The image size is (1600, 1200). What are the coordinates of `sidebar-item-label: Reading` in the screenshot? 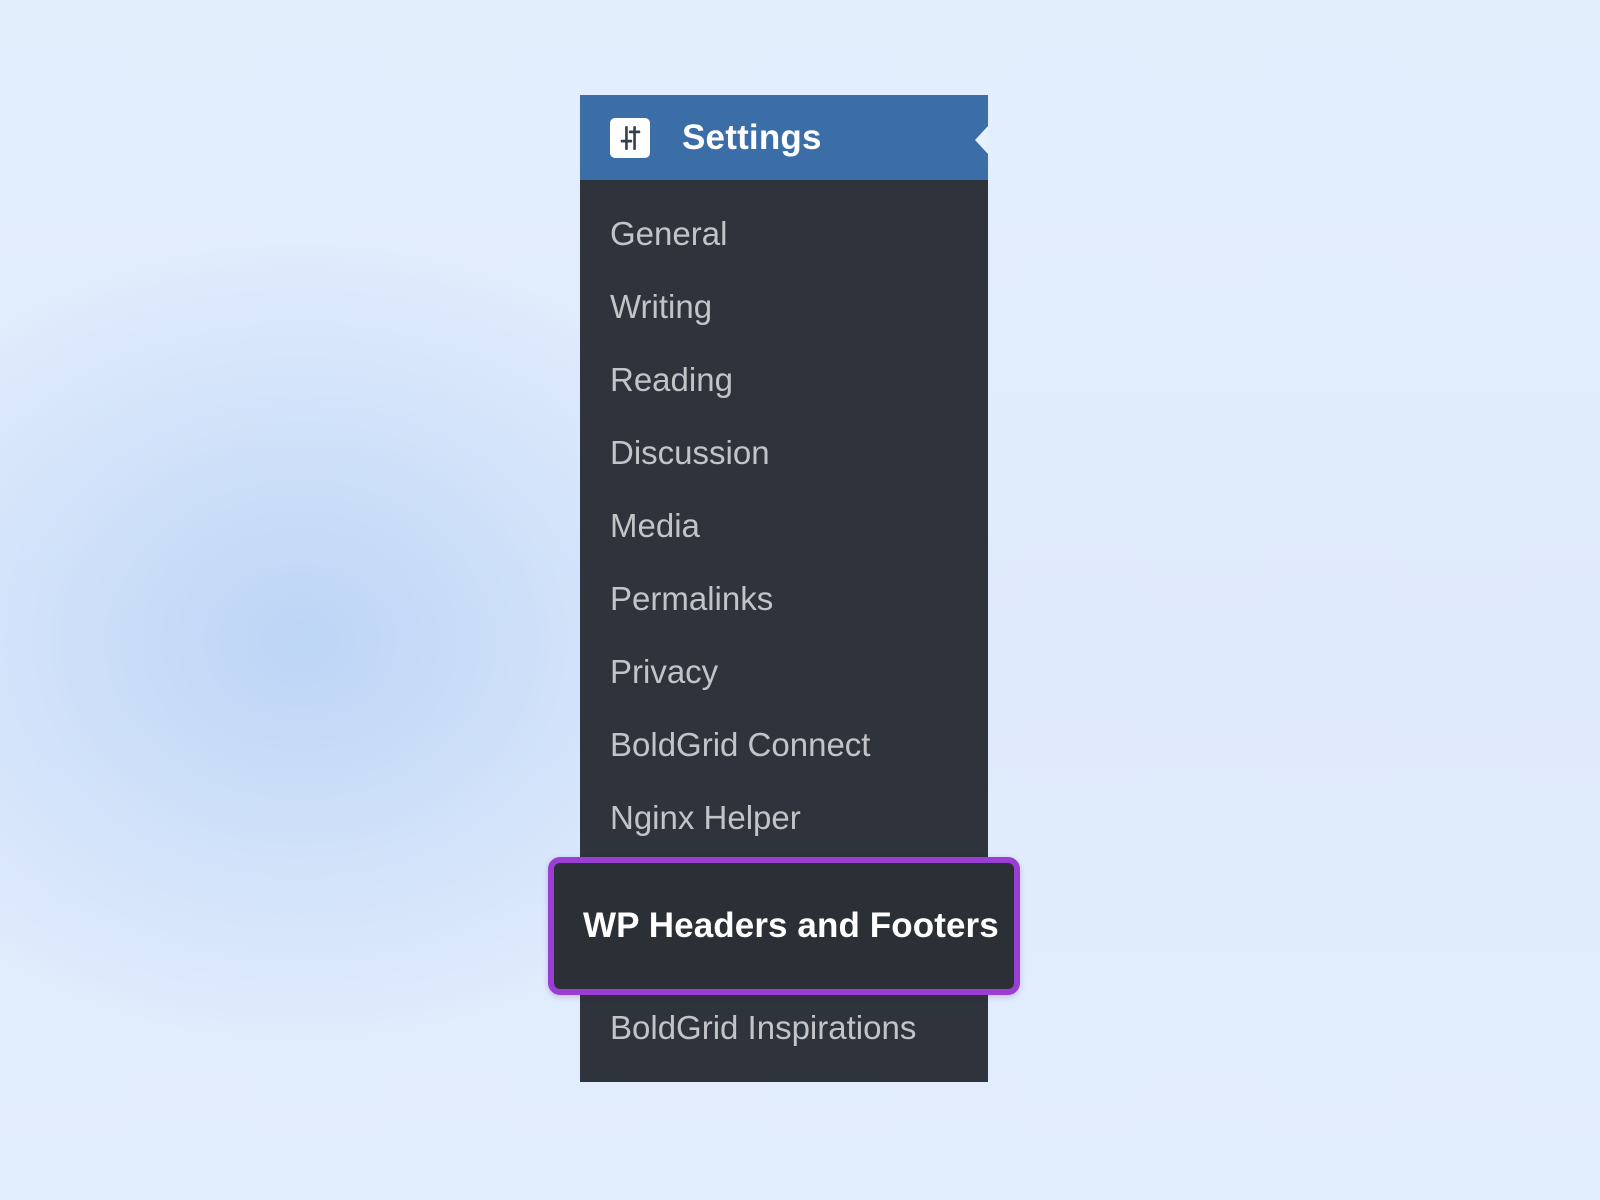 It's located at (671, 379).